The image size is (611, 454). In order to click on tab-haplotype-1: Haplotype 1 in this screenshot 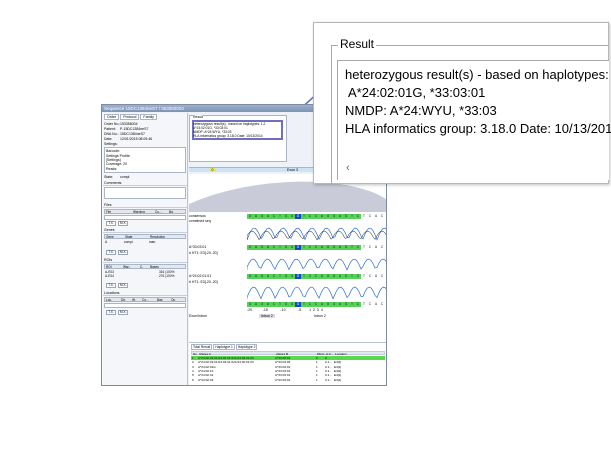, I will do `click(224, 347)`.